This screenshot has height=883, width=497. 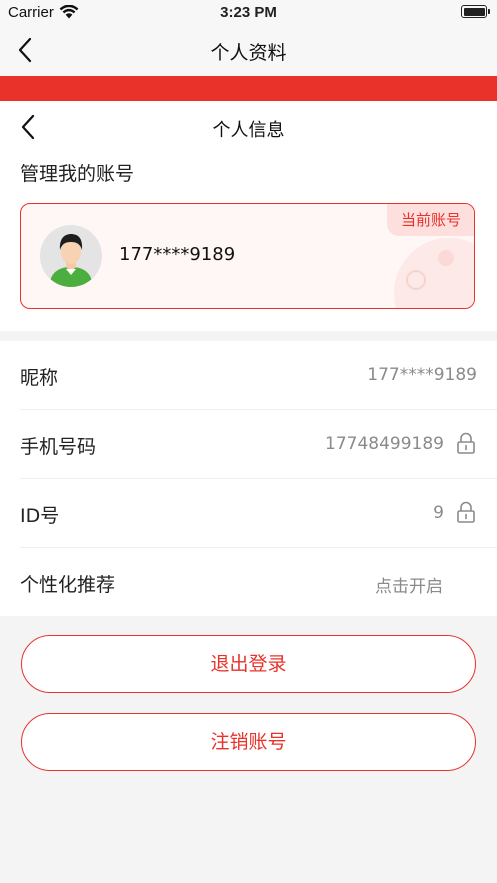 What do you see at coordinates (248, 444) in the screenshot?
I see `info-row-phone: 手机号码 17748499189` at bounding box center [248, 444].